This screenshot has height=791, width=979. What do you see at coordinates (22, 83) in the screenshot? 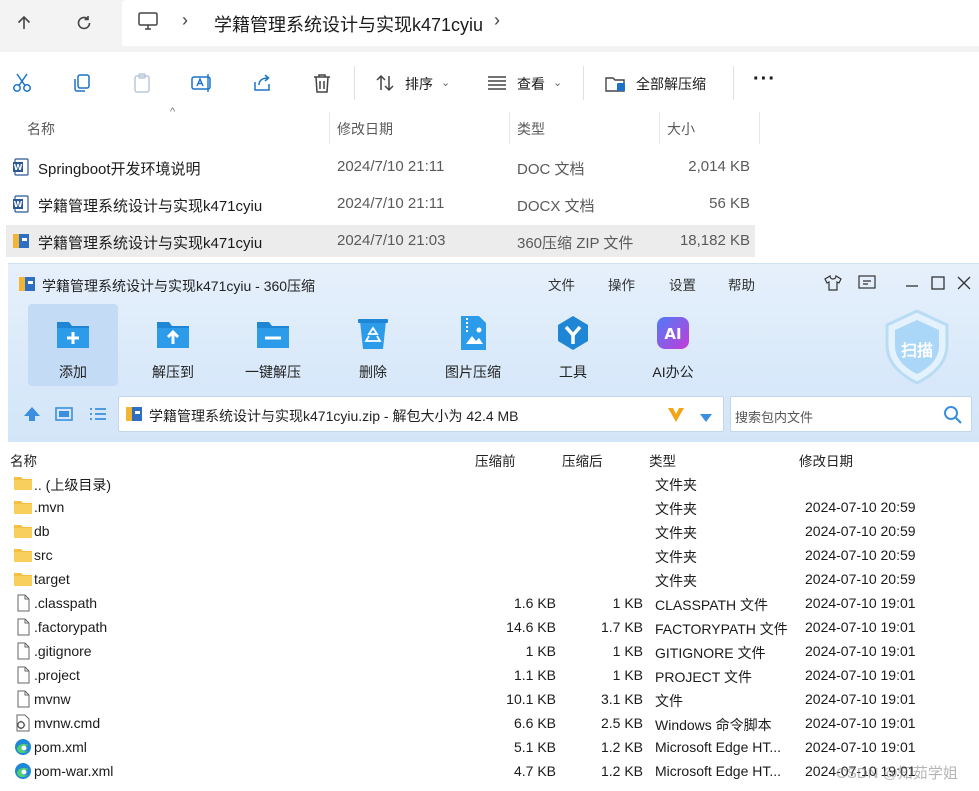
I see `cut-icon` at bounding box center [22, 83].